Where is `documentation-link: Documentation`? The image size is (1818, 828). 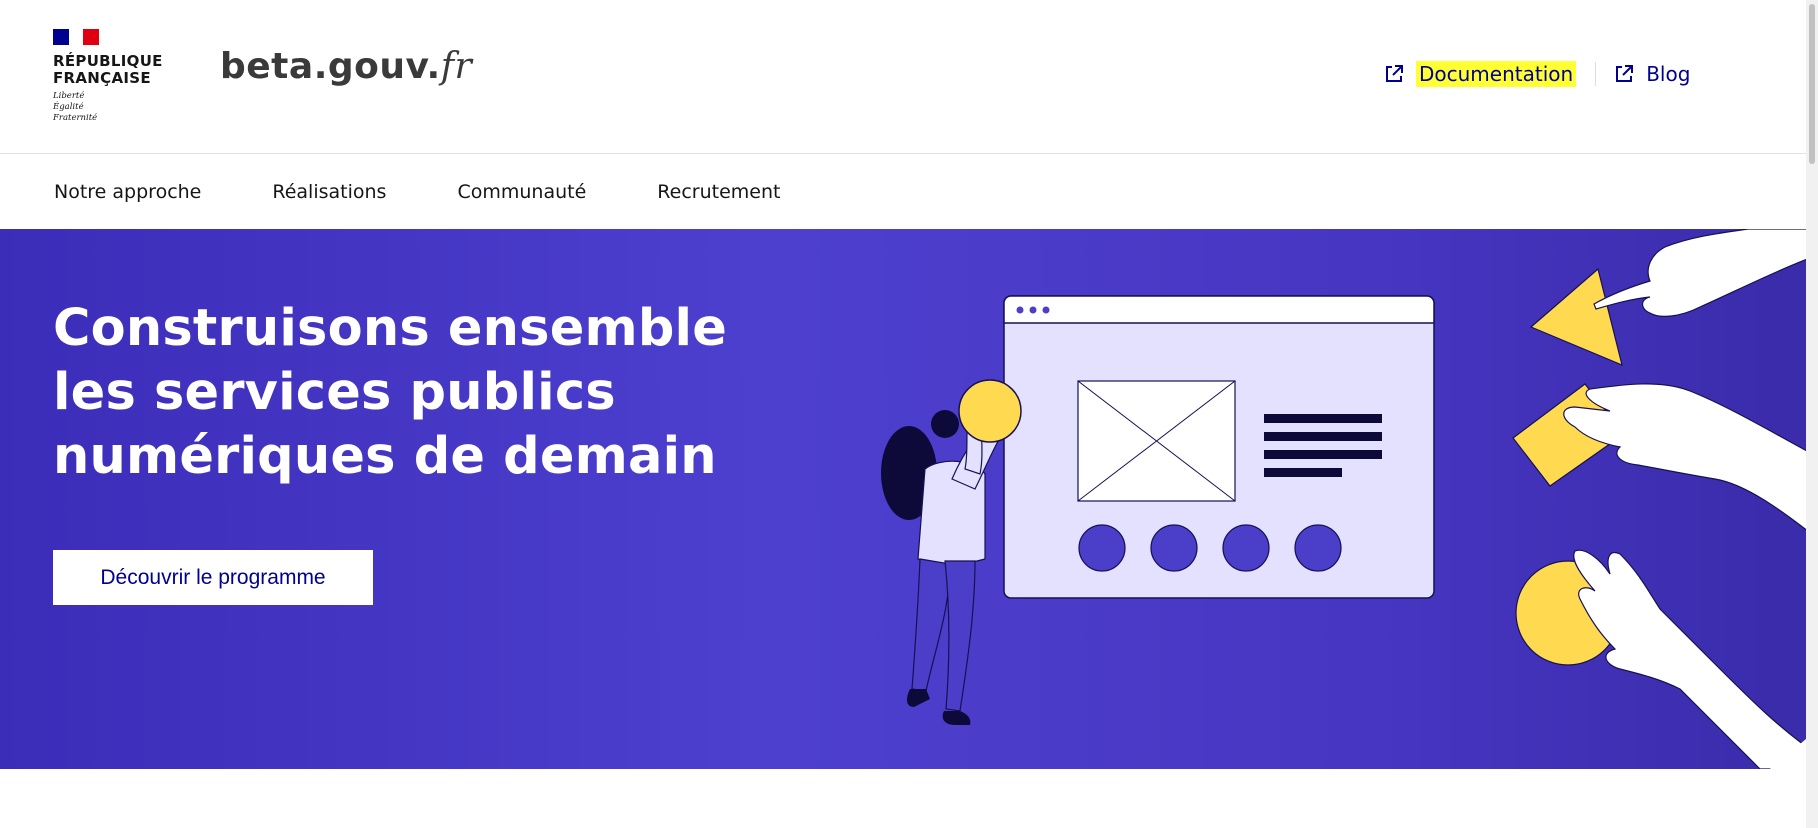
documentation-link: Documentation is located at coordinates (1480, 74).